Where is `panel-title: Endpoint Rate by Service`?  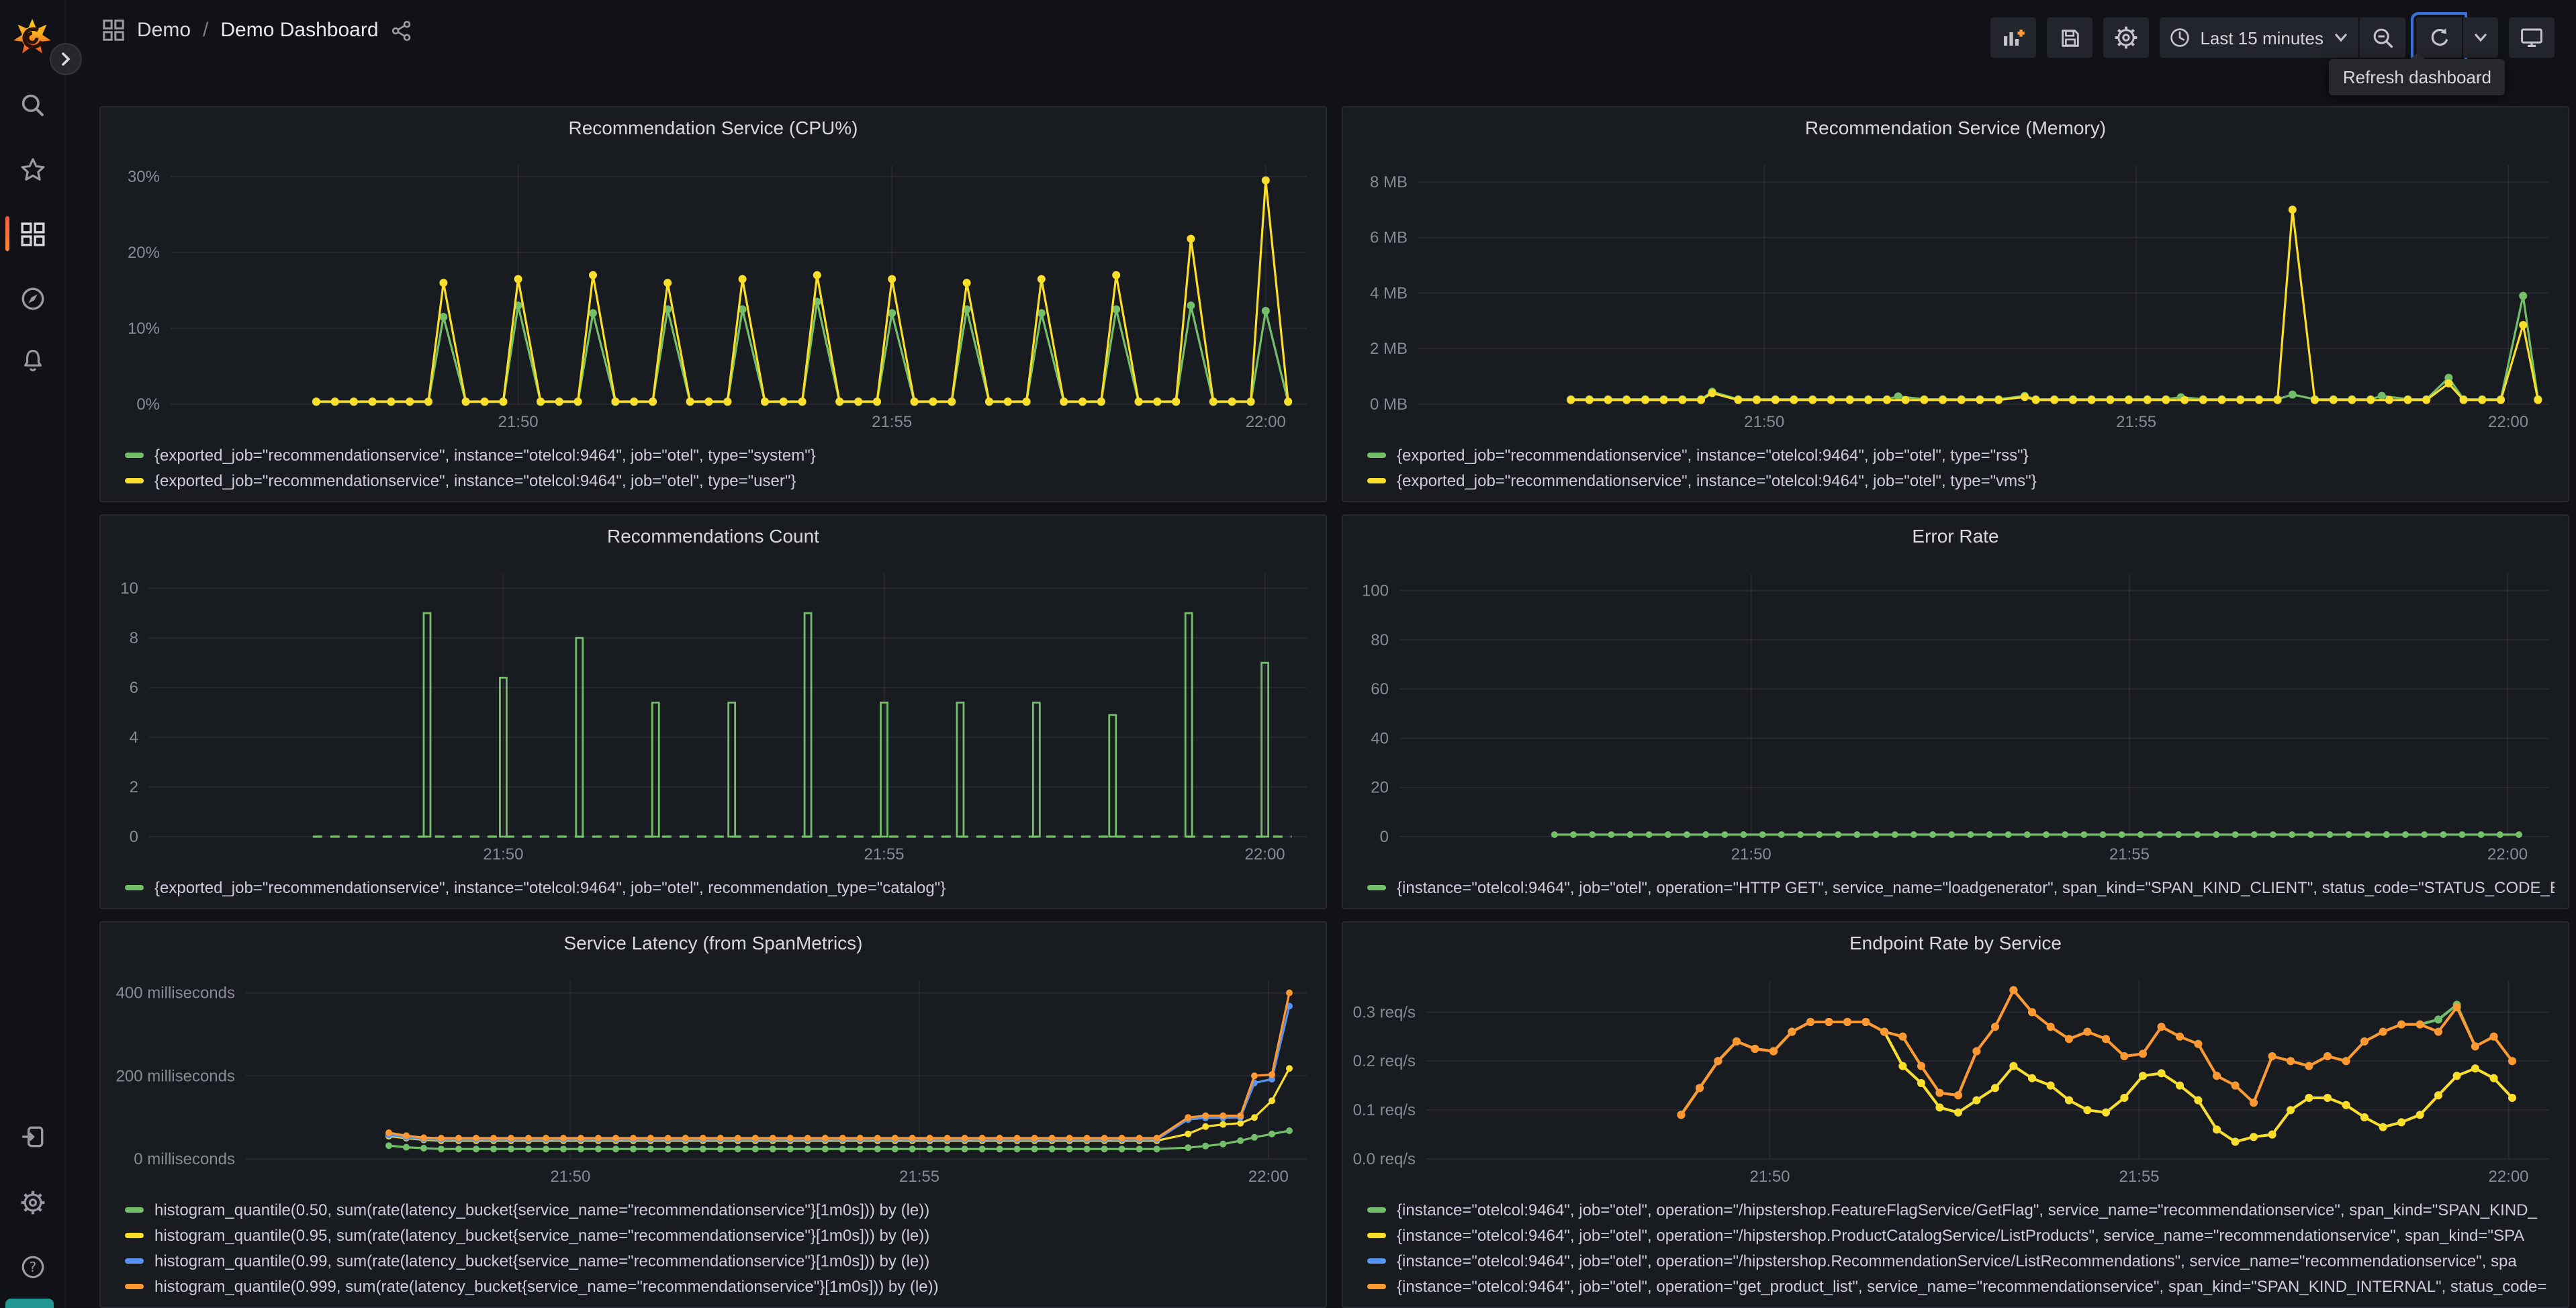 panel-title: Endpoint Rate by Service is located at coordinates (1955, 943).